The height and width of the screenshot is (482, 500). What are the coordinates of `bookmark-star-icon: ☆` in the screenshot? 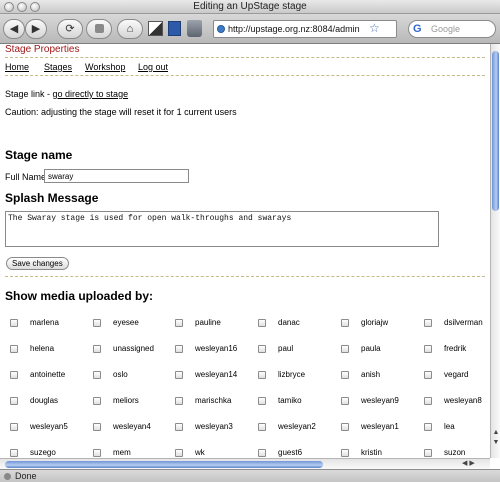 It's located at (374, 28).